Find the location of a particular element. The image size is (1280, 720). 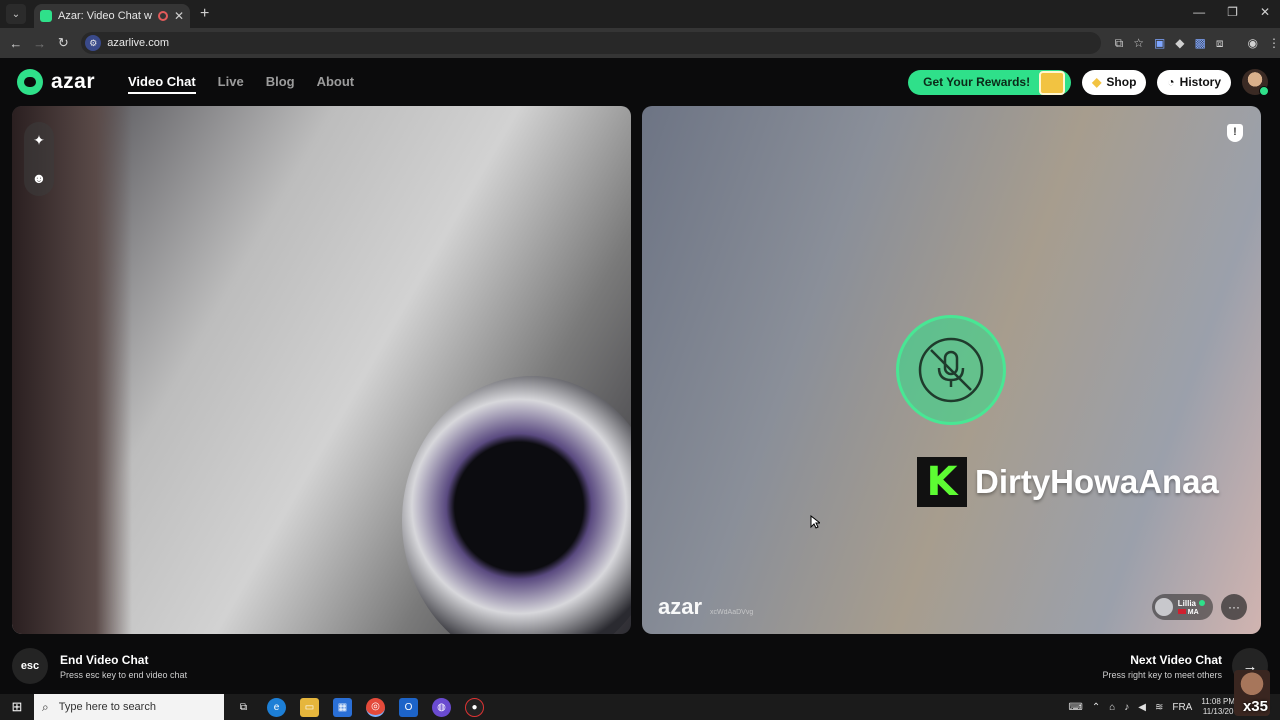

taskbar-clock: 11:08 PM 11/13/20 is located at coordinates (1218, 707).